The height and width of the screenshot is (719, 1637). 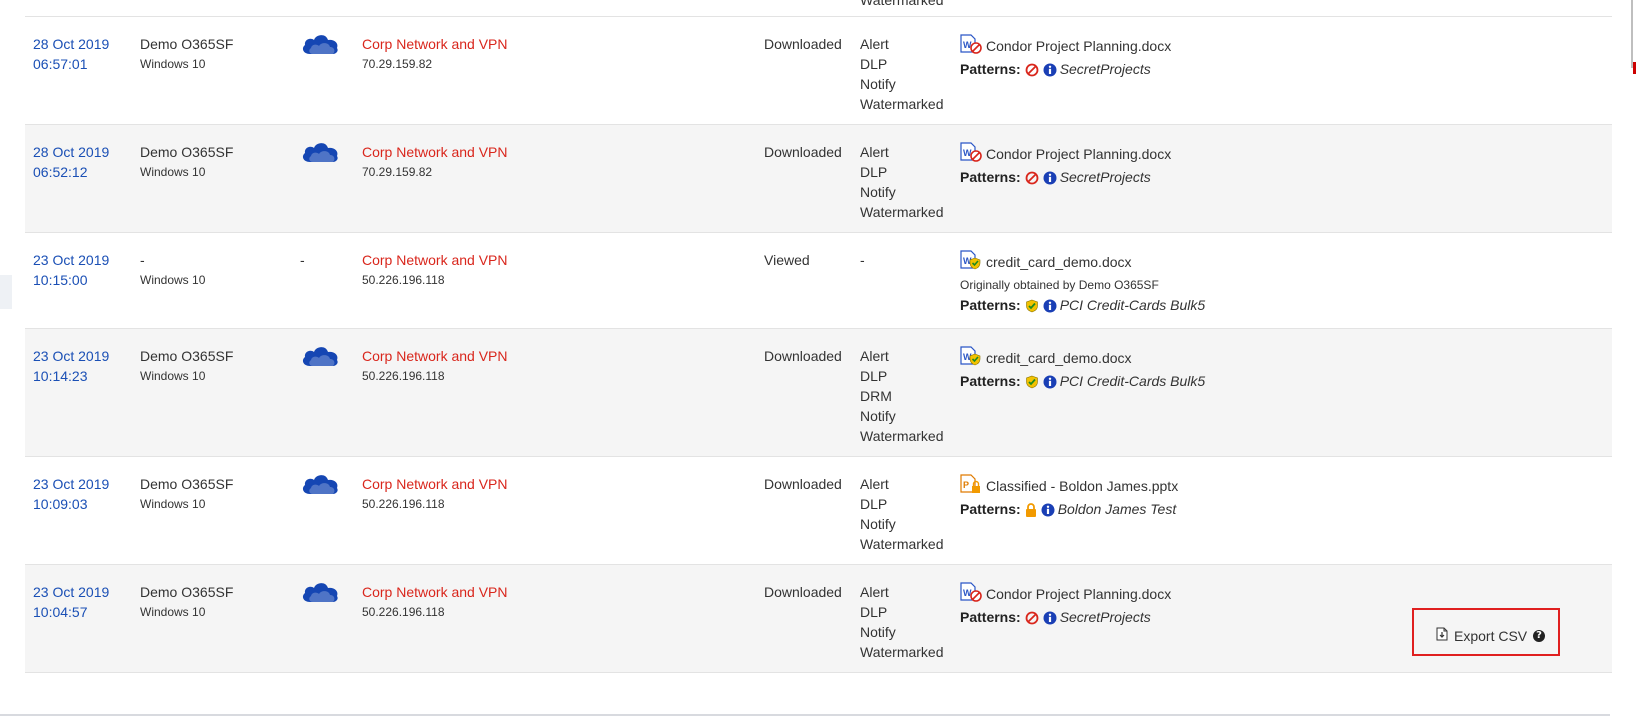 I want to click on time-link: 10:14:23, so click(x=86, y=376).